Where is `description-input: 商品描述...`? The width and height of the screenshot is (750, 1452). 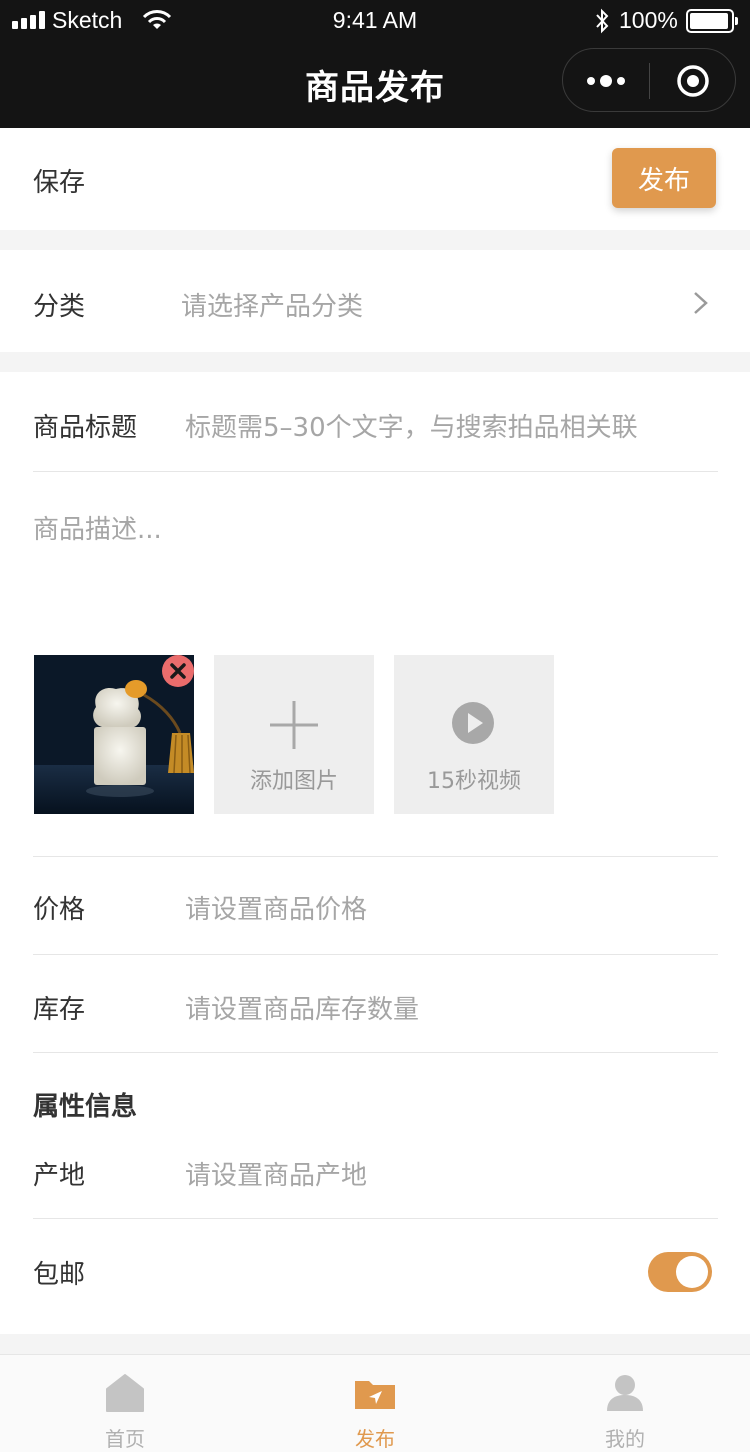 description-input: 商品描述... is located at coordinates (97, 527).